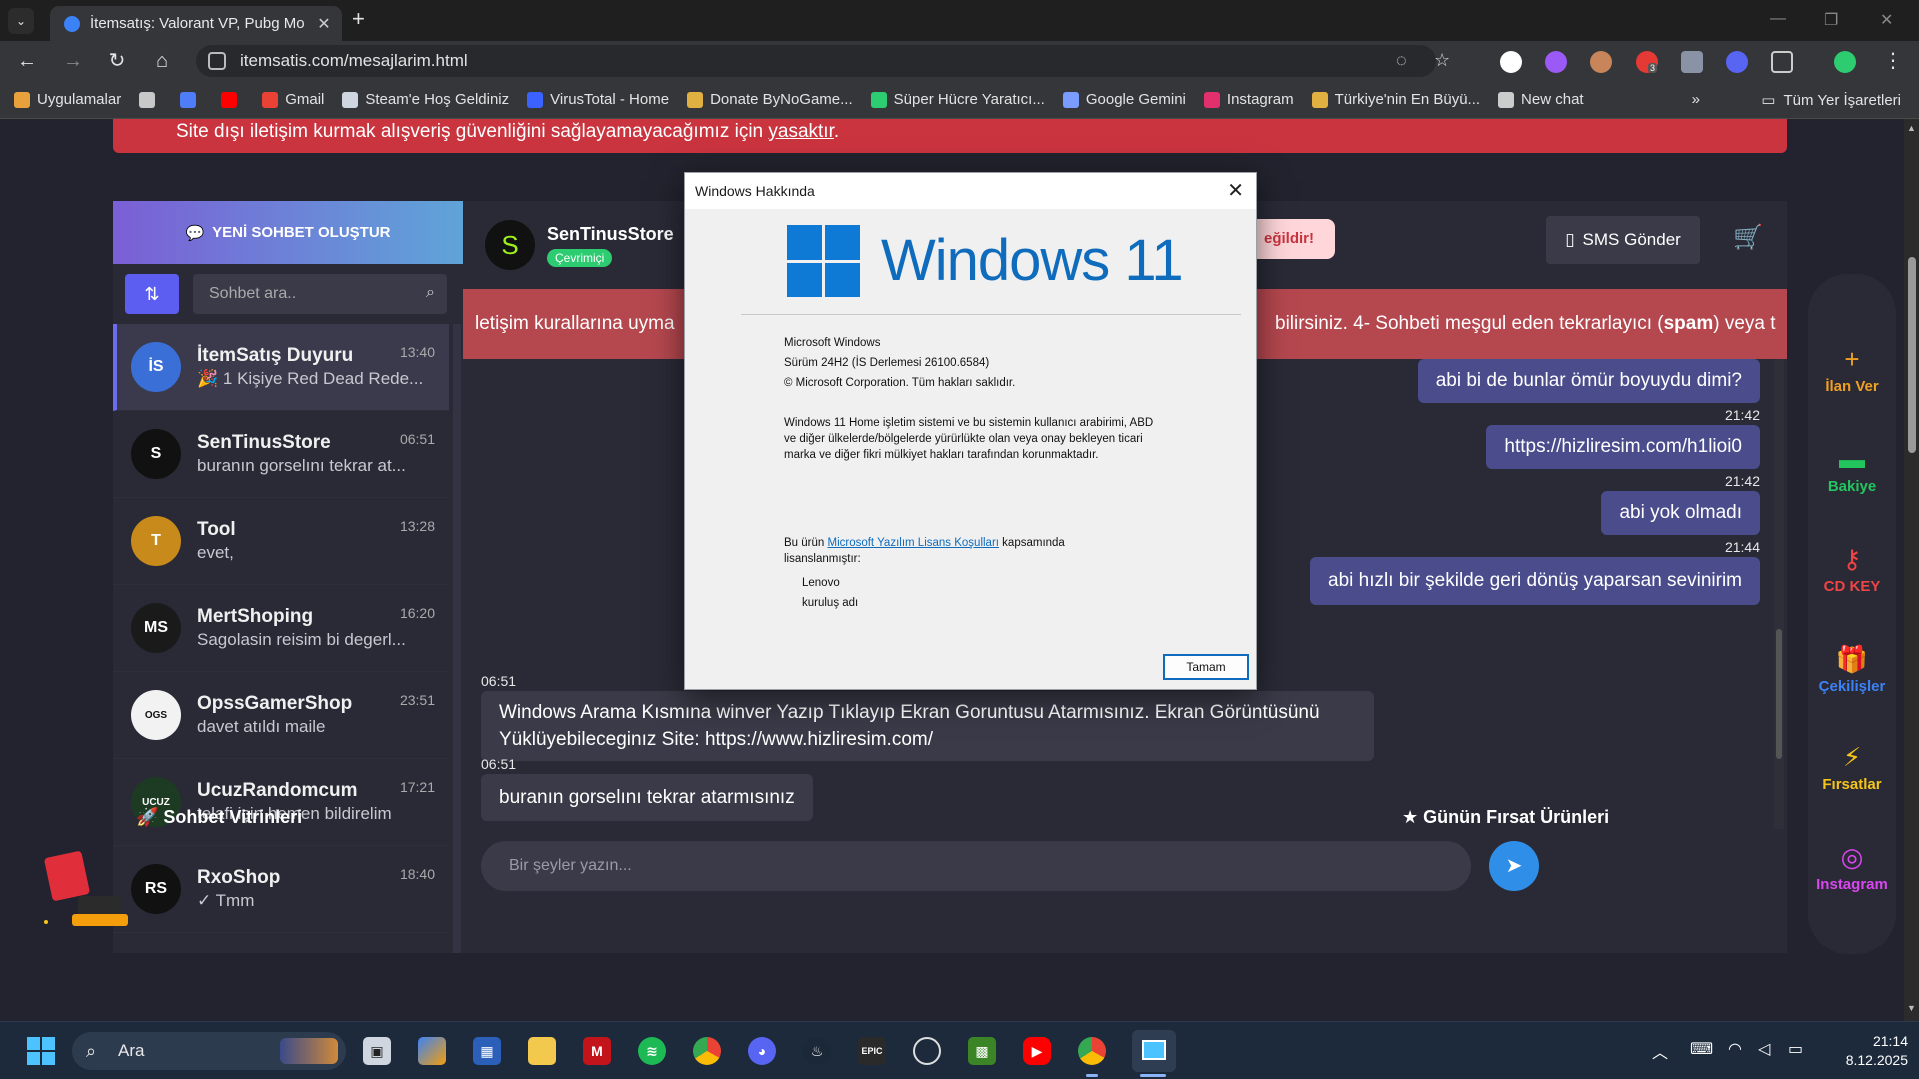  I want to click on chat-scroll-thumb, so click(1779, 694).